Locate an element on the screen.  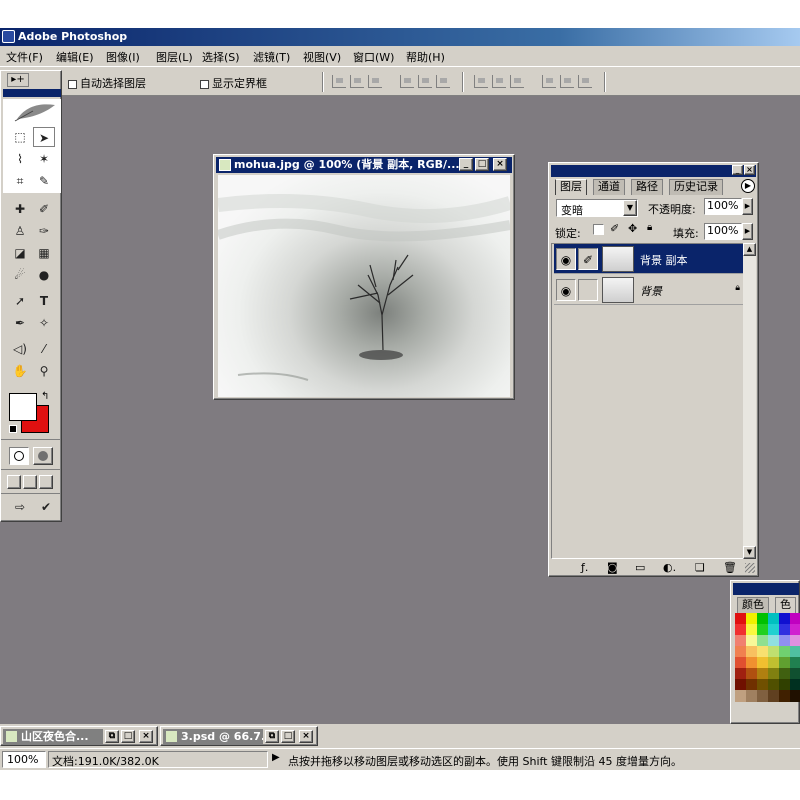
distribute-bottom-icon is located at coordinates (517, 81).